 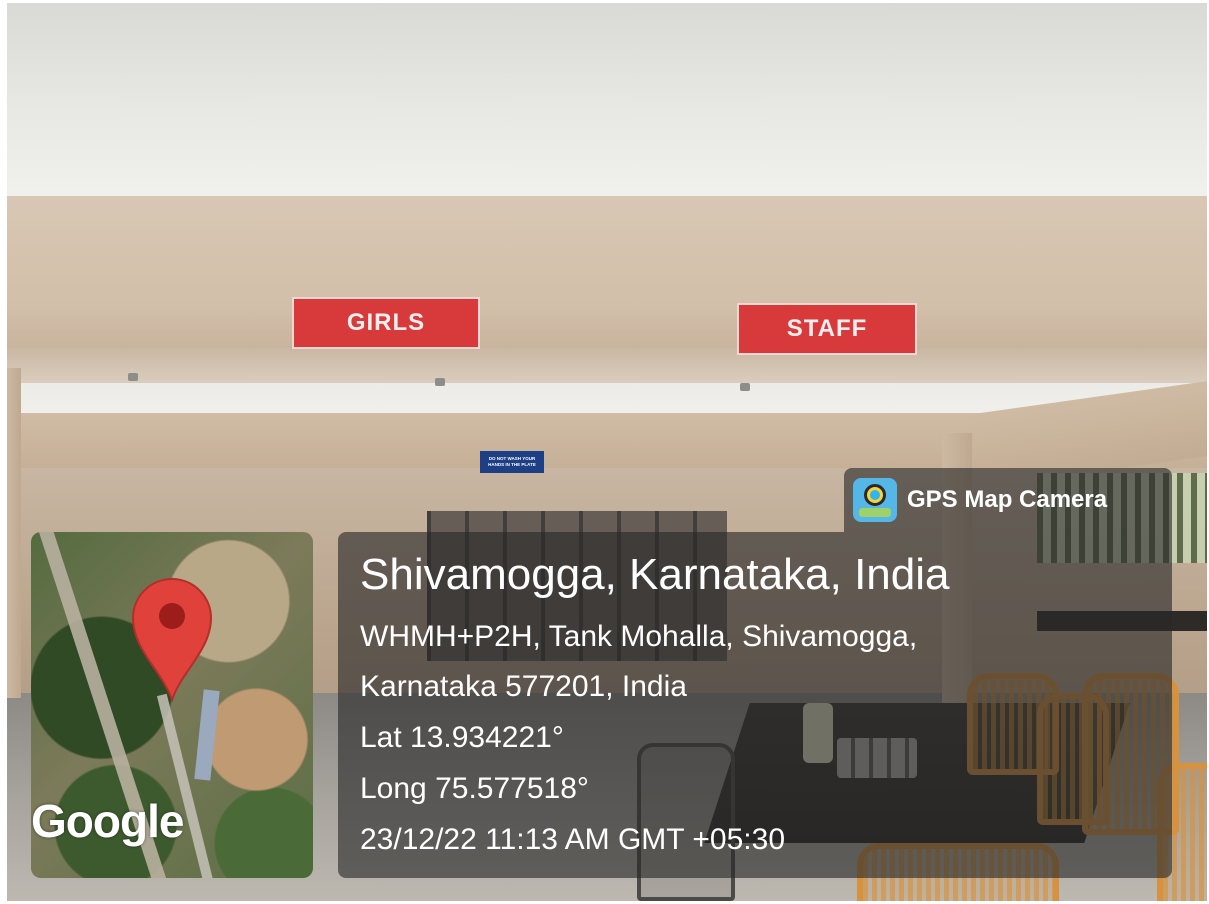 I want to click on wash-notice: DO NOT WASH YOUR HANDS IN THE PLATE, so click(x=512, y=462).